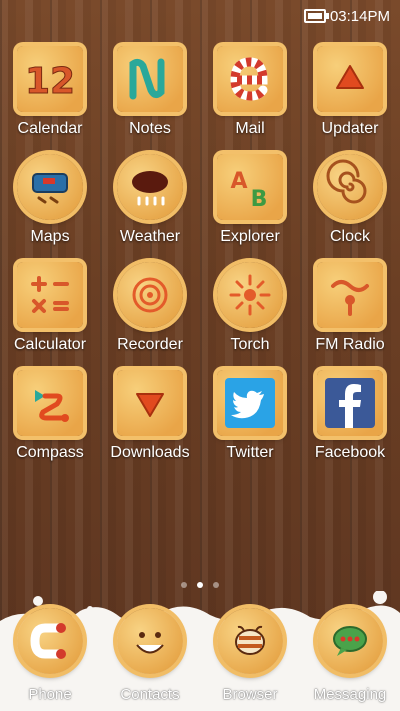  I want to click on app-clock: Clock, so click(350, 202).